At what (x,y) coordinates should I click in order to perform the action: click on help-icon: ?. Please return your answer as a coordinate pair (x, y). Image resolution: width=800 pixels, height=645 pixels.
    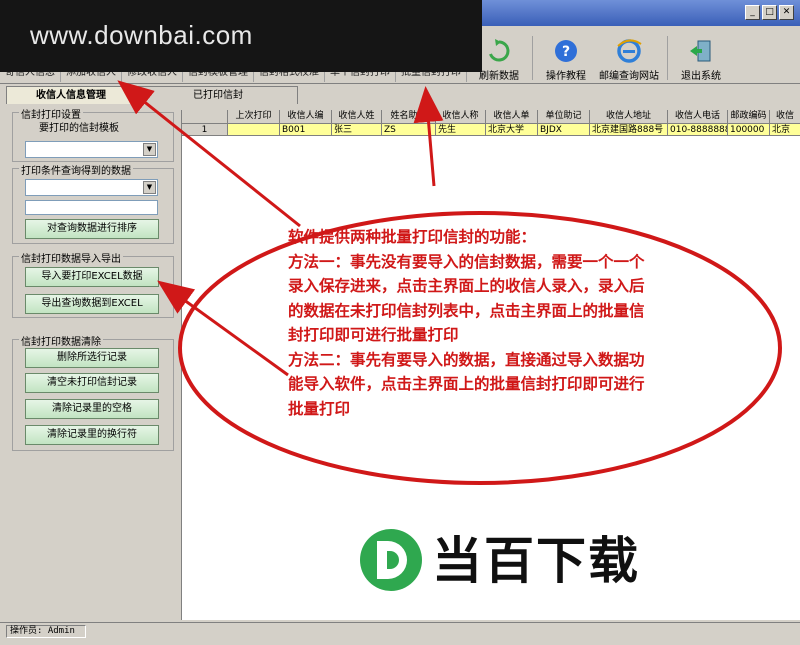
    Looking at the image, I should click on (566, 51).